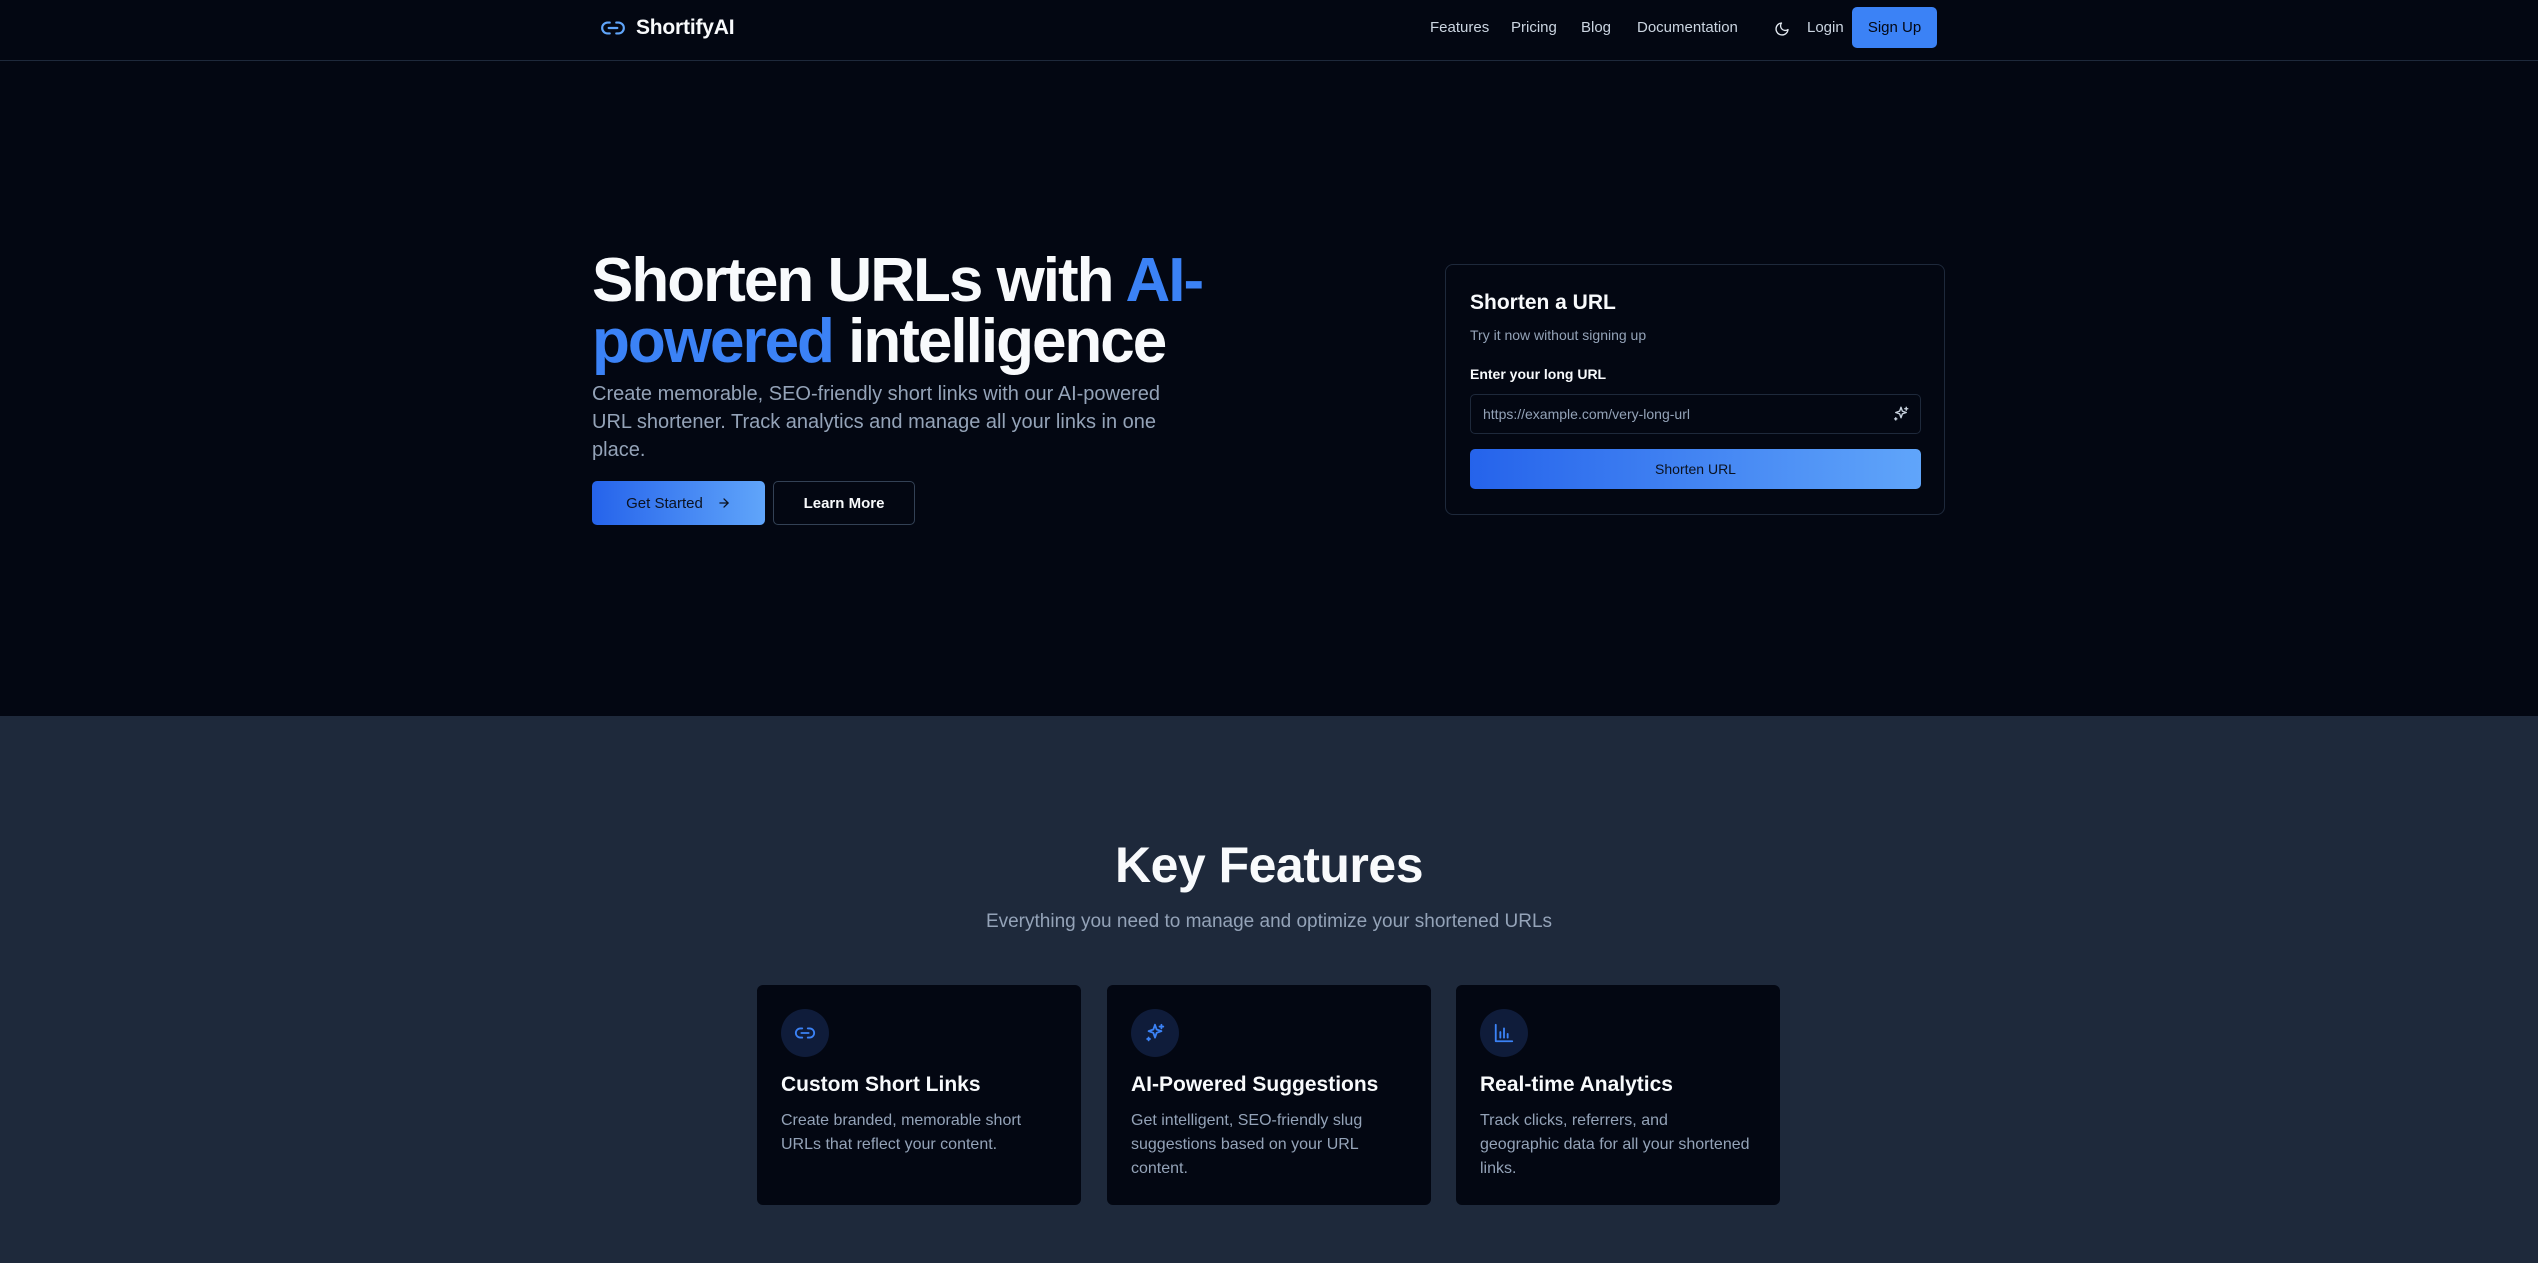 The height and width of the screenshot is (1263, 2538). I want to click on get-started-label: Get Started, so click(664, 503).